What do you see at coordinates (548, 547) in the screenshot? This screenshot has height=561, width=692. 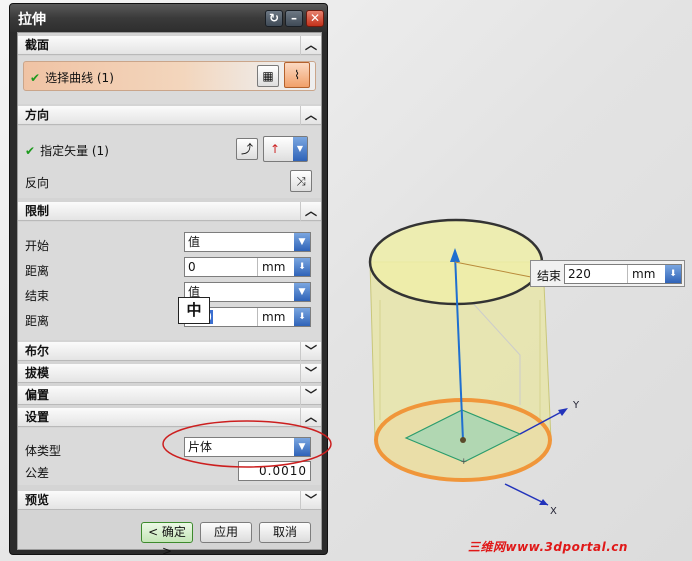 I see `watermark: 三维网www.3dportal.cn` at bounding box center [548, 547].